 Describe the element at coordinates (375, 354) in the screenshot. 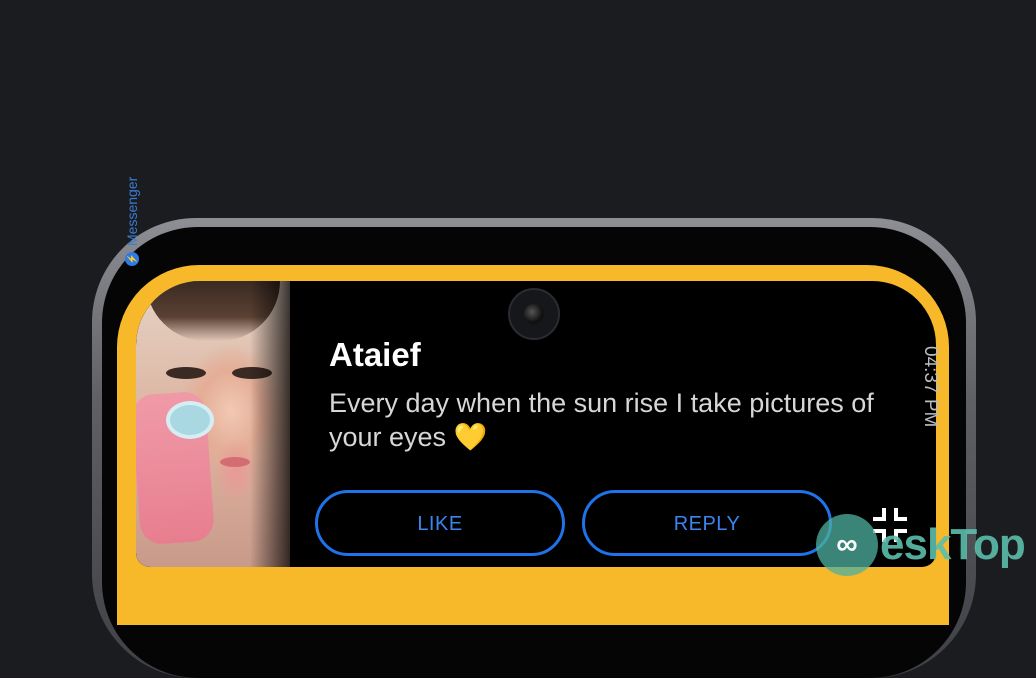

I see `sender-name: Ataief` at that location.